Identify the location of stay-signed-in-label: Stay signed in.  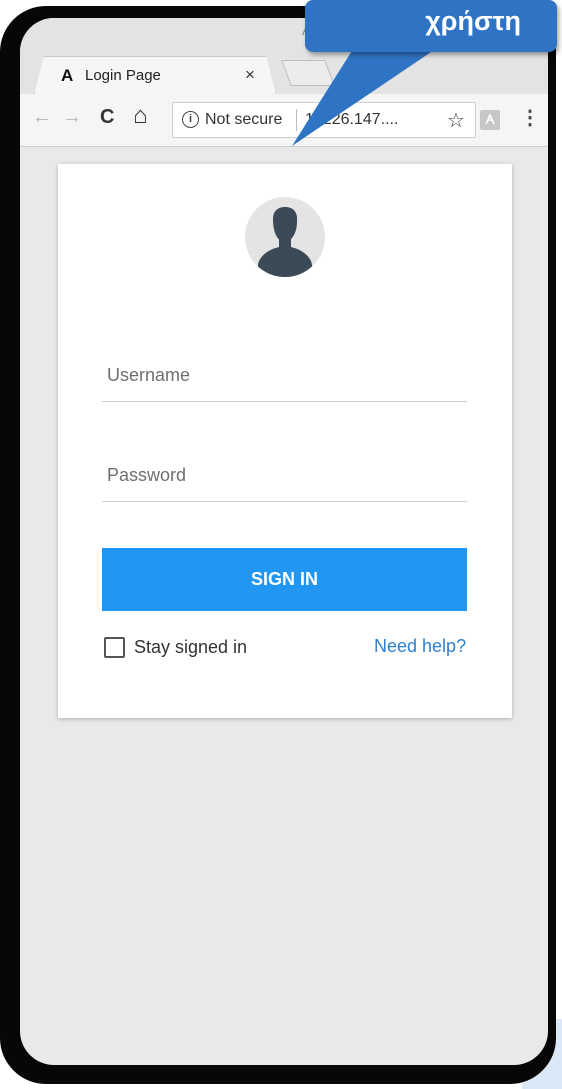
(191, 647).